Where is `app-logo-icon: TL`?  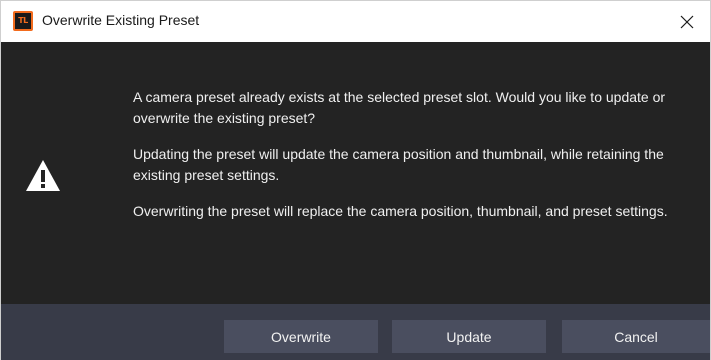
app-logo-icon: TL is located at coordinates (23, 21).